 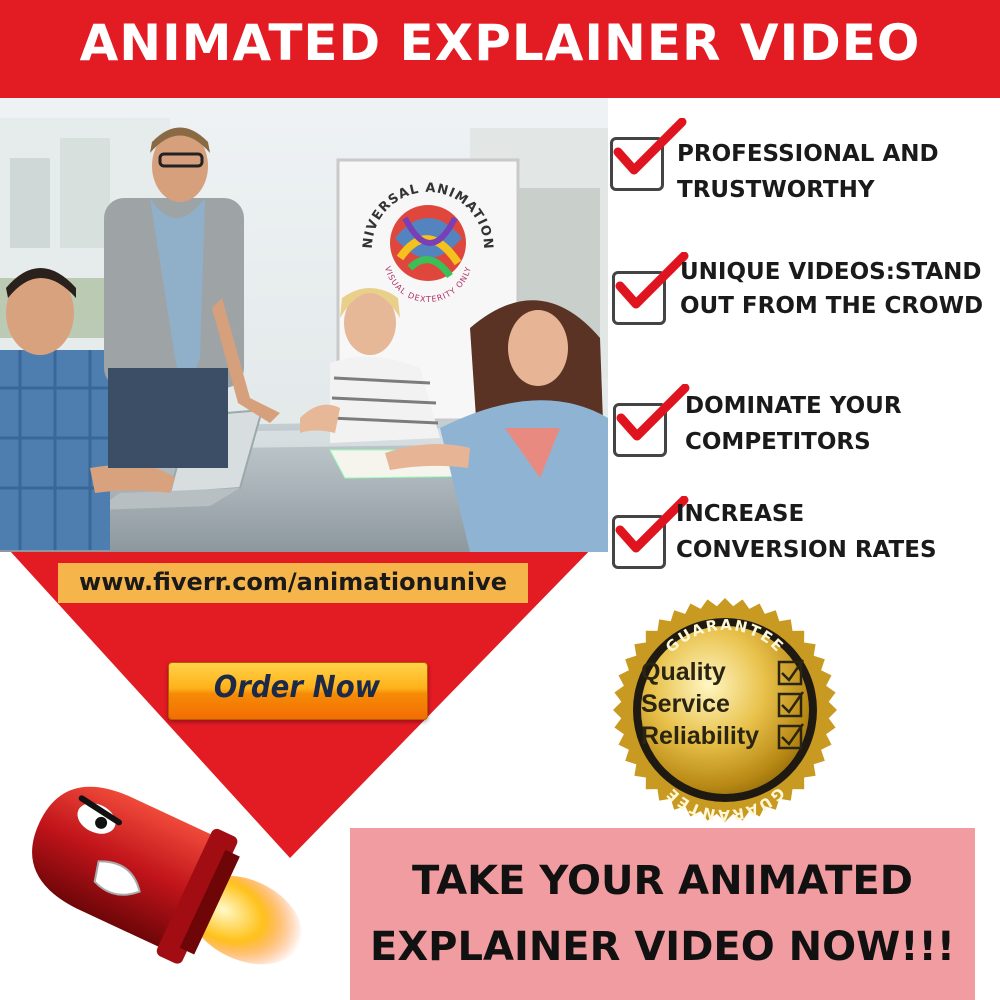 What do you see at coordinates (776, 190) in the screenshot?
I see `feature-1-line2: TRUSTWORTHY` at bounding box center [776, 190].